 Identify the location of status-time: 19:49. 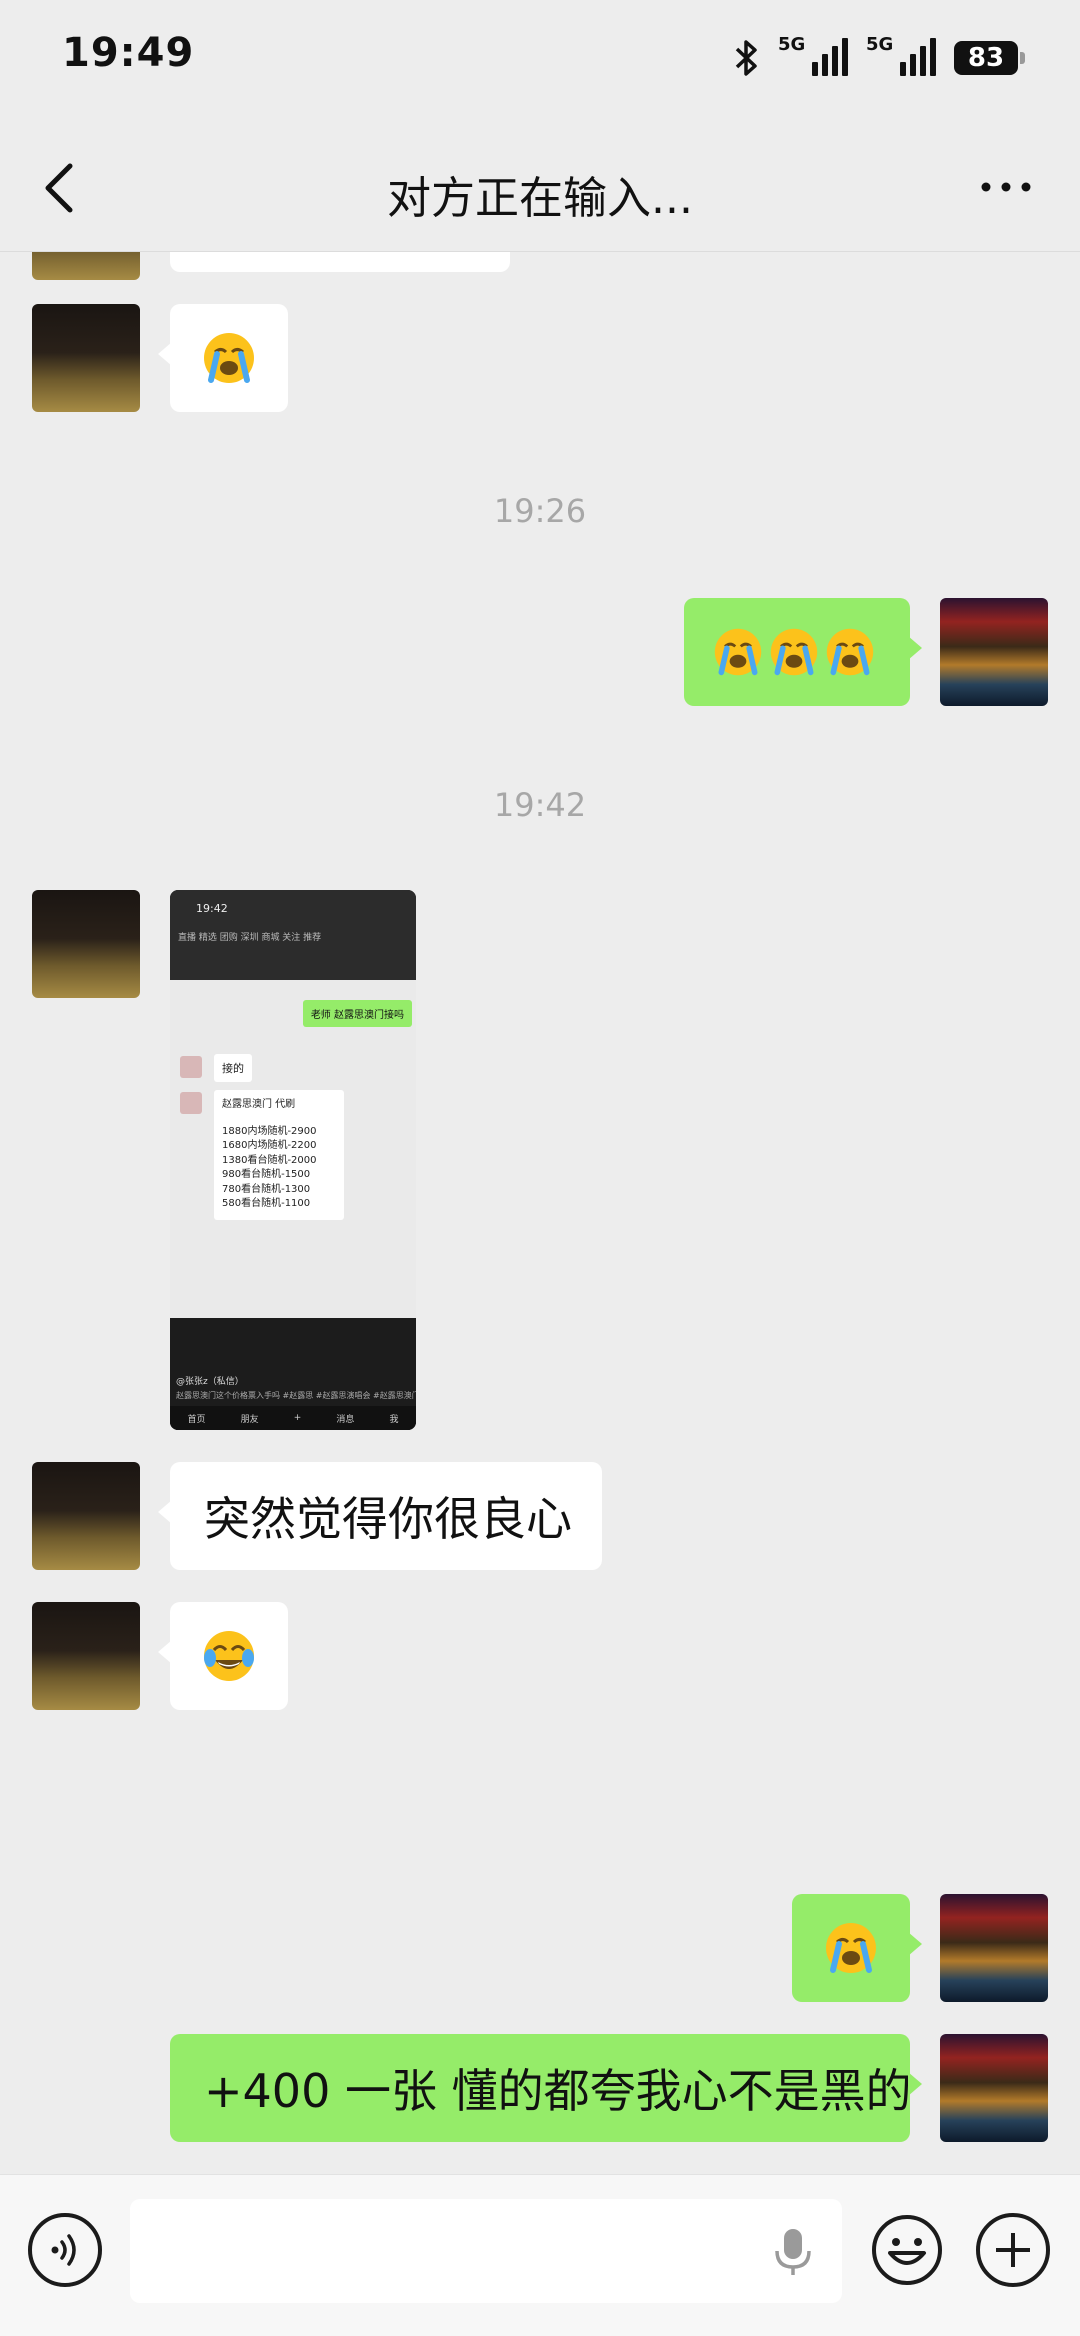
(128, 53).